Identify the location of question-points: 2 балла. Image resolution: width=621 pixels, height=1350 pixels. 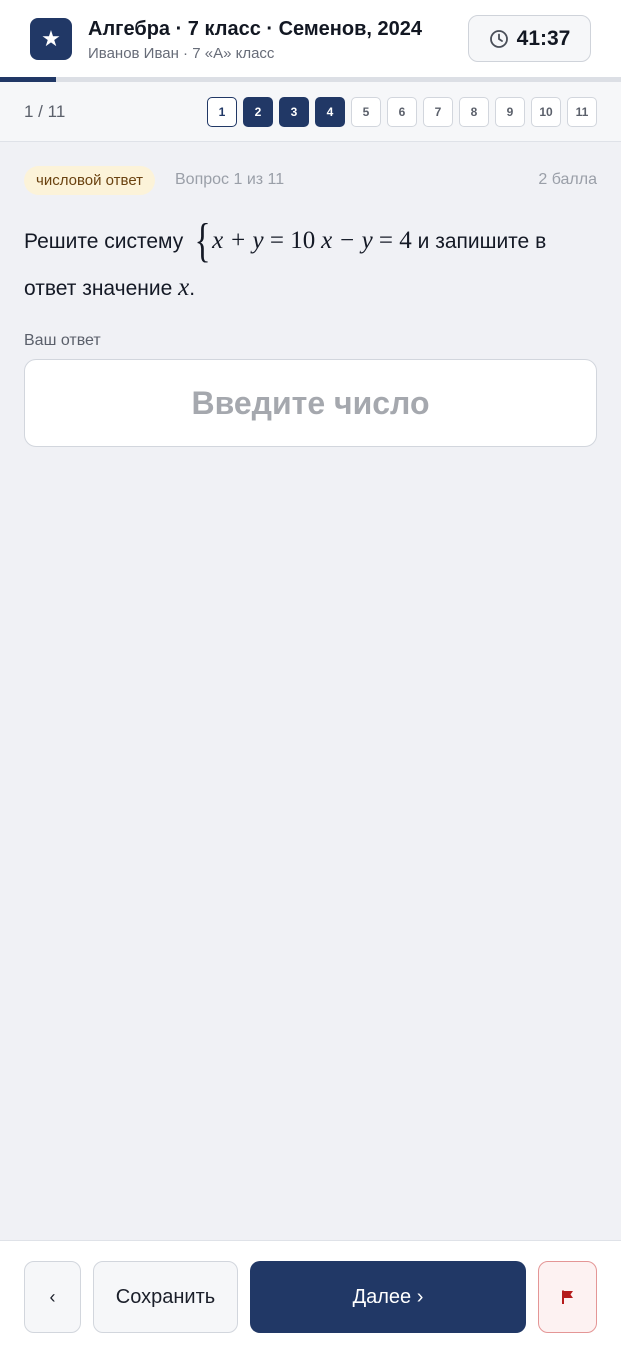
(567, 179).